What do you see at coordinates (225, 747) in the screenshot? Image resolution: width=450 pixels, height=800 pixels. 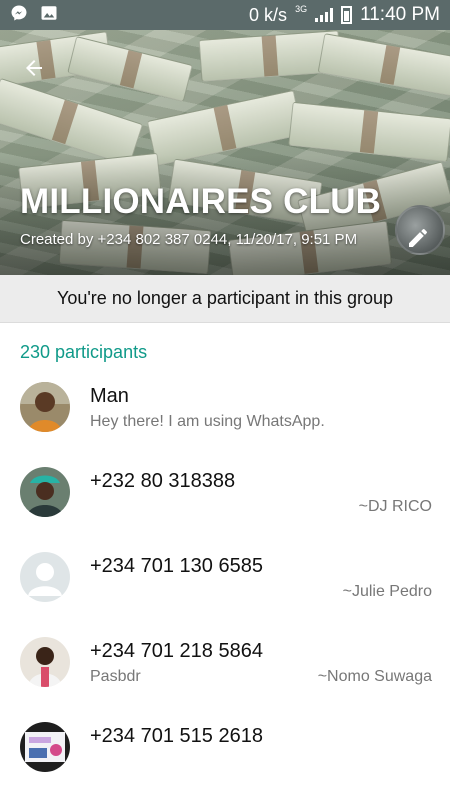 I see `participant-row: +234 701 515 2618` at bounding box center [225, 747].